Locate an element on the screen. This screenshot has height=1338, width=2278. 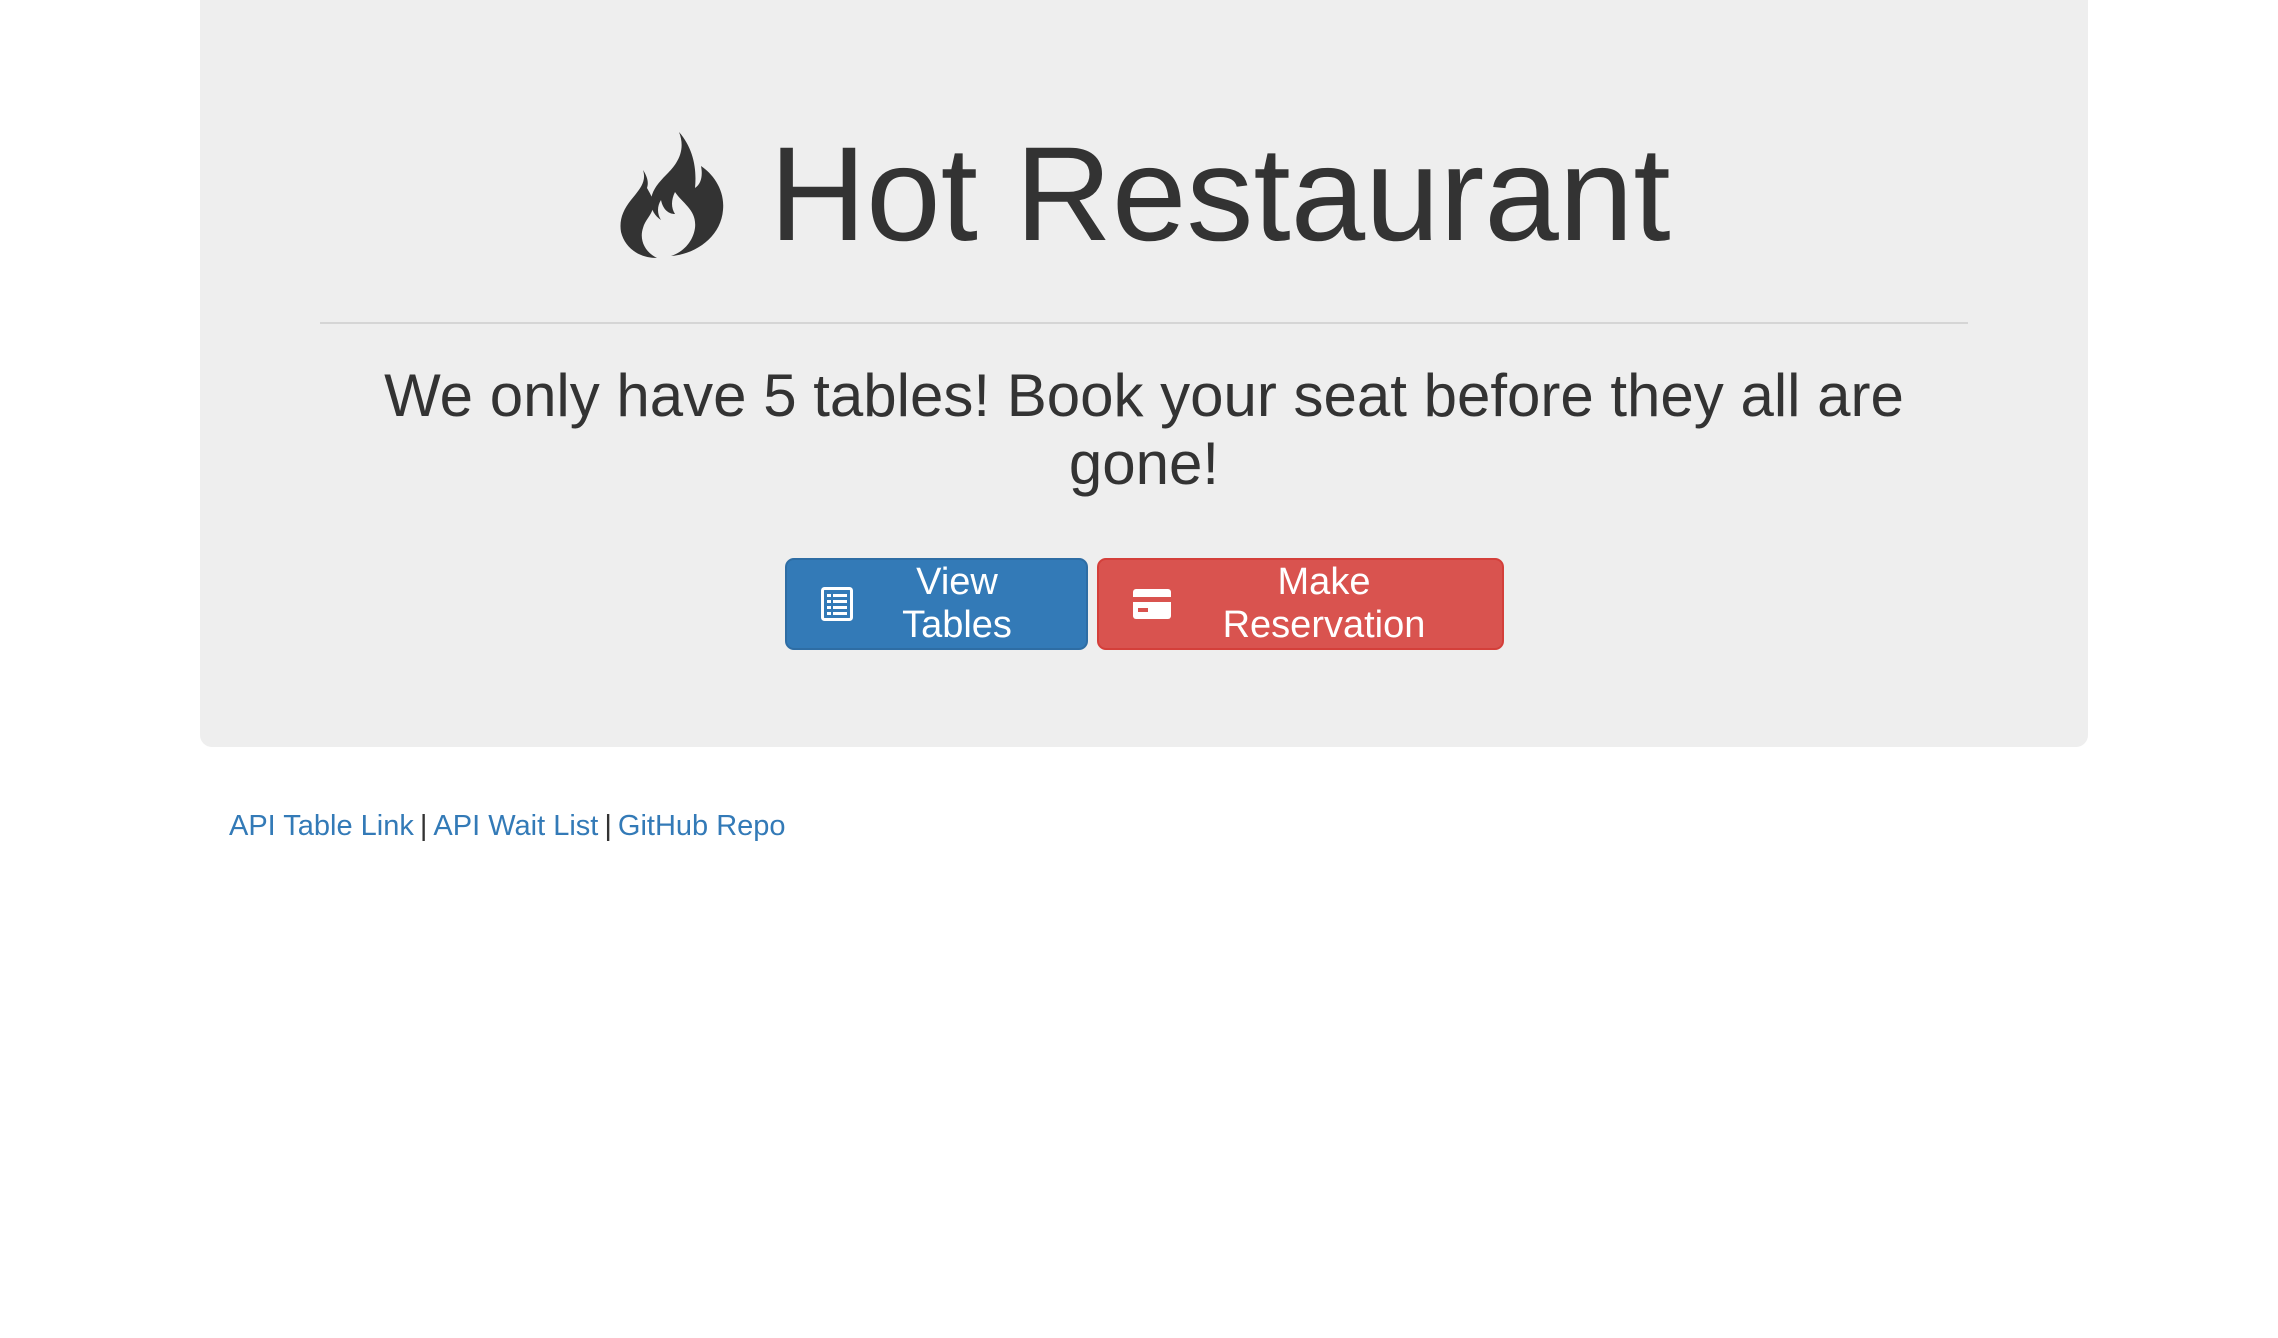
action-buttons: View Tables Make Reservation is located at coordinates (1144, 604).